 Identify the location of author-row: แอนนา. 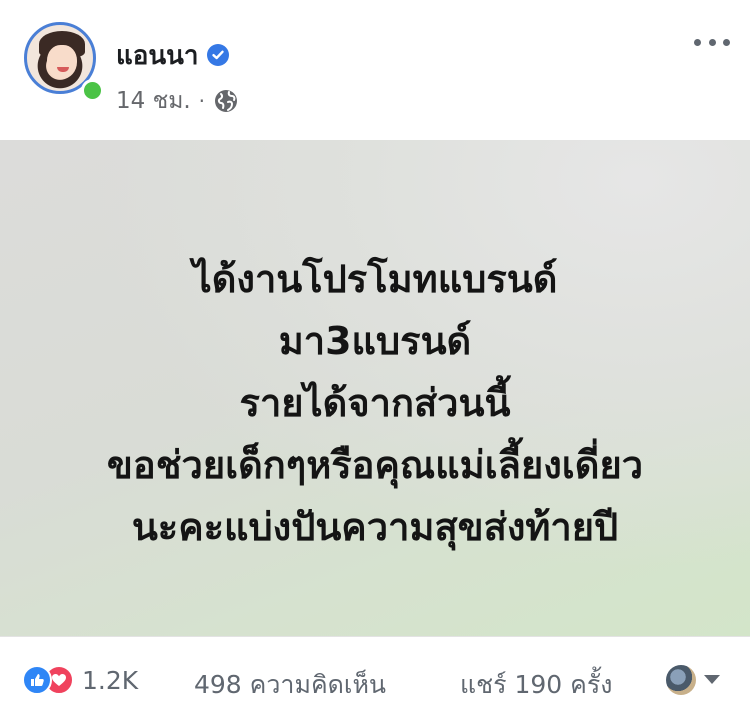
(172, 55).